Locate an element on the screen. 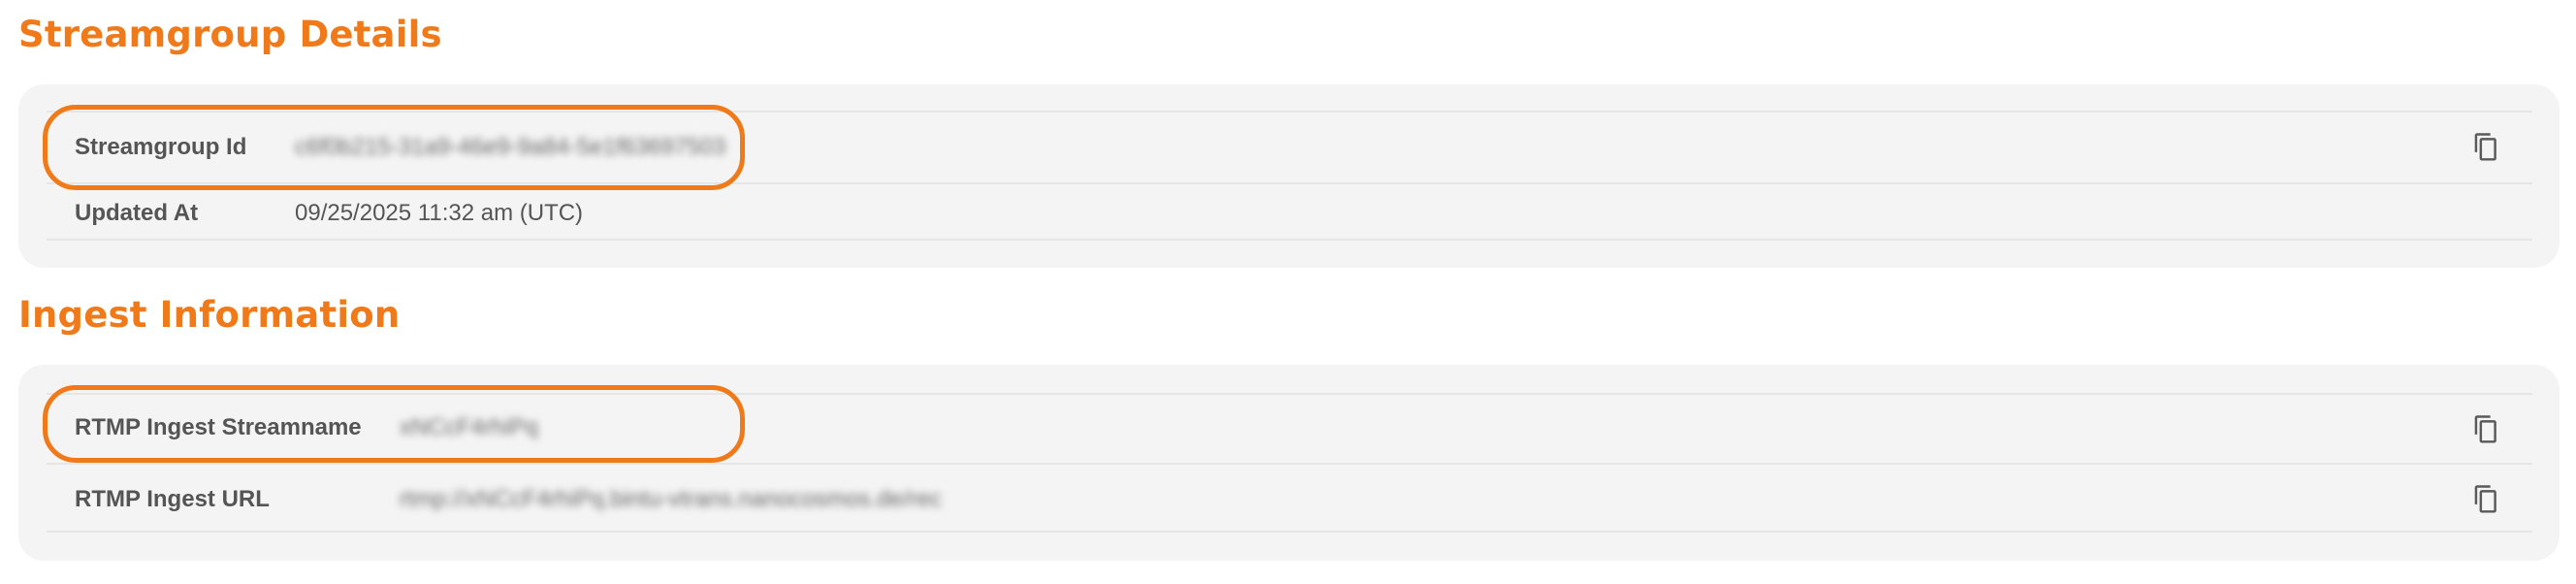  copy-rtmp-ingest-url-button is located at coordinates (2486, 500).